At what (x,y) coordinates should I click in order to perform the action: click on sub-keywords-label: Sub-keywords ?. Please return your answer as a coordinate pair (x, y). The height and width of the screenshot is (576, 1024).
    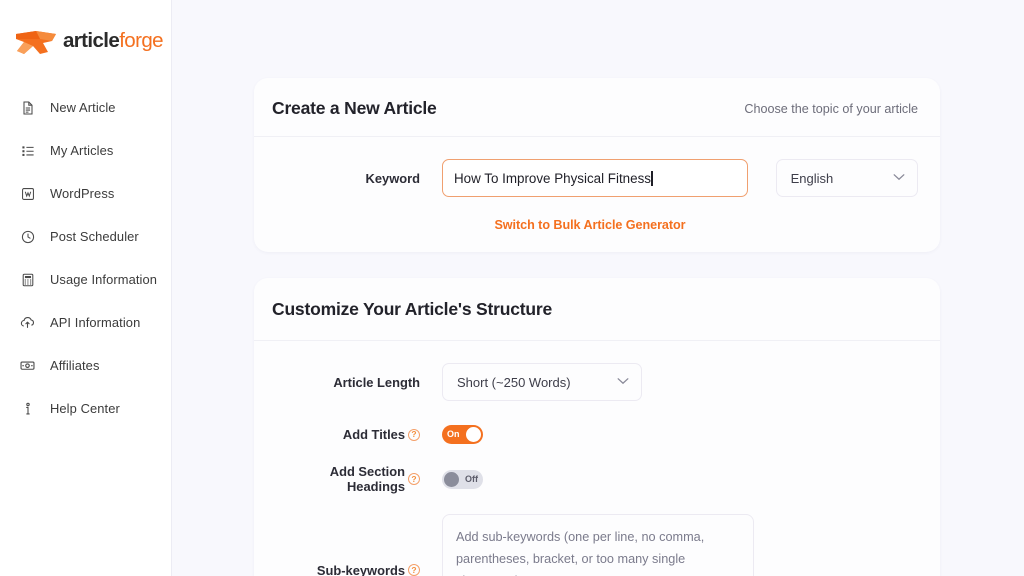
    Looking at the image, I should click on (357, 545).